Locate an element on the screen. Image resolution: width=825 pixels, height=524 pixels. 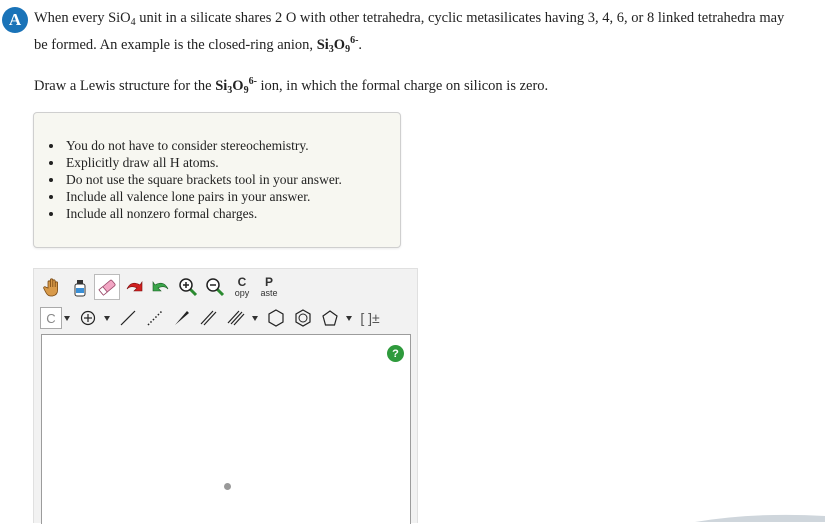
undo-tool is located at coordinates (134, 287).